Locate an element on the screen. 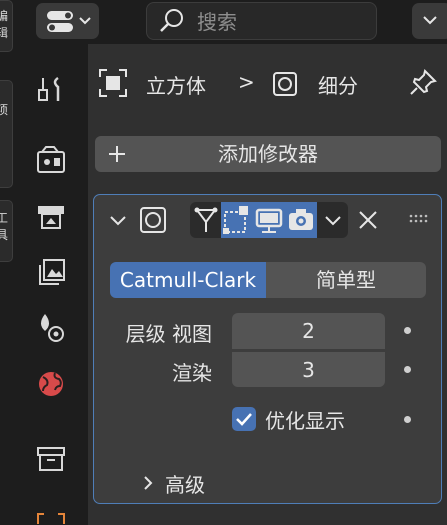 This screenshot has width=447, height=525. breadcrumb-object: 立方体 is located at coordinates (176, 86).